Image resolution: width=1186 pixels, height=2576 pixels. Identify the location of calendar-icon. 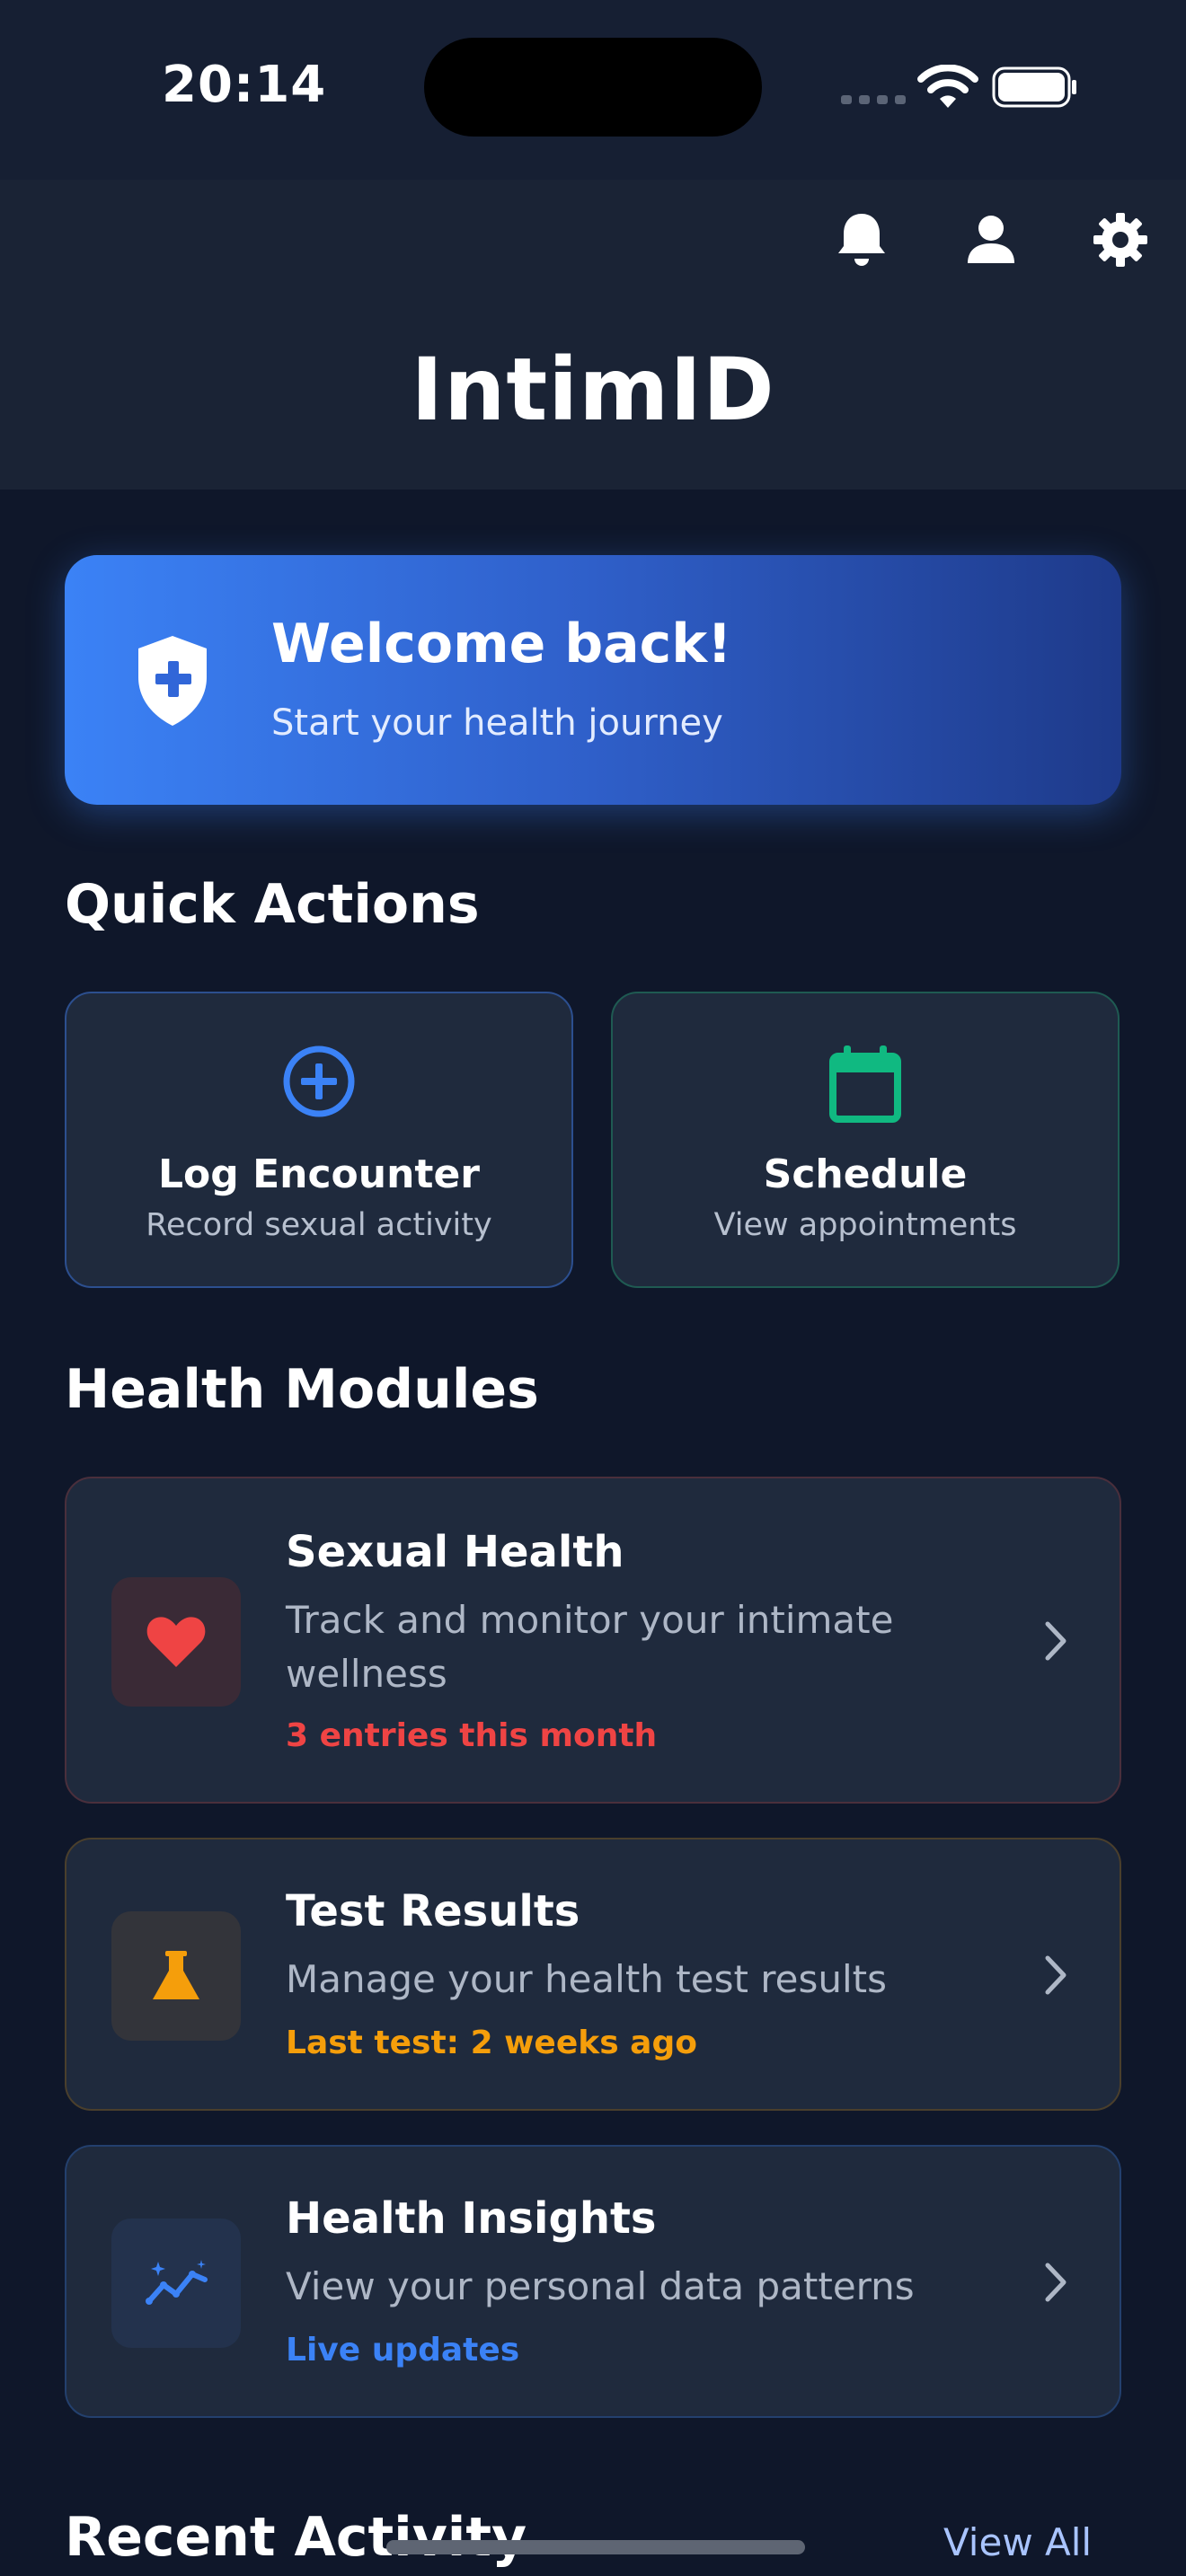
(865, 1084).